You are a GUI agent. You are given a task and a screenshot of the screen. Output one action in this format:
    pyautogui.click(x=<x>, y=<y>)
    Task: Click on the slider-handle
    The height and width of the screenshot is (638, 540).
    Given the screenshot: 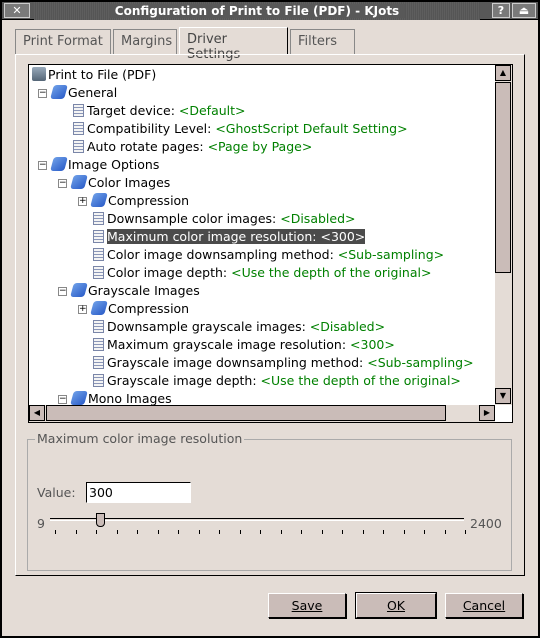 What is the action you would take?
    pyautogui.click(x=101, y=520)
    